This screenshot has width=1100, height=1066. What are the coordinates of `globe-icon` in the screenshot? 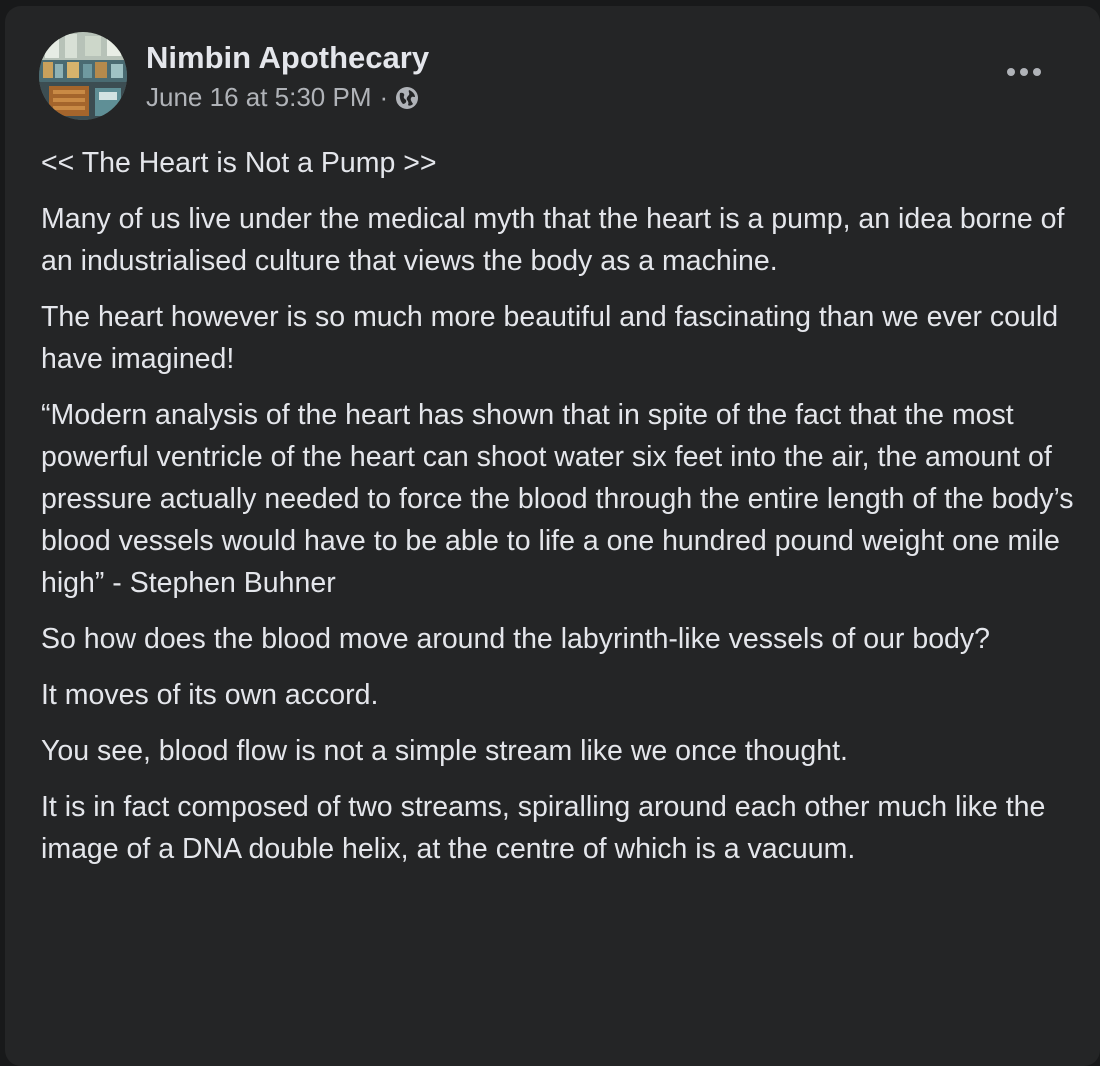 It's located at (407, 98).